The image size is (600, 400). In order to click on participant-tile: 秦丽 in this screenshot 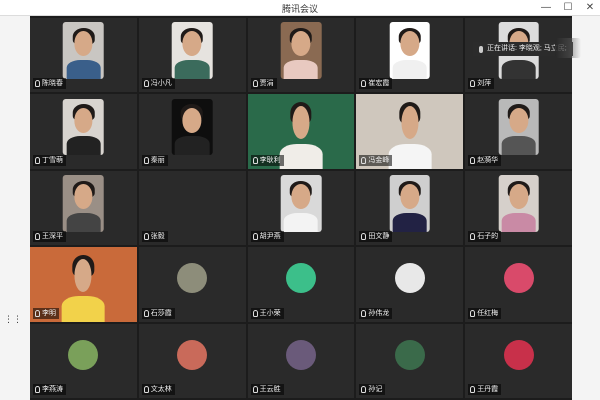, I will do `click(192, 131)`.